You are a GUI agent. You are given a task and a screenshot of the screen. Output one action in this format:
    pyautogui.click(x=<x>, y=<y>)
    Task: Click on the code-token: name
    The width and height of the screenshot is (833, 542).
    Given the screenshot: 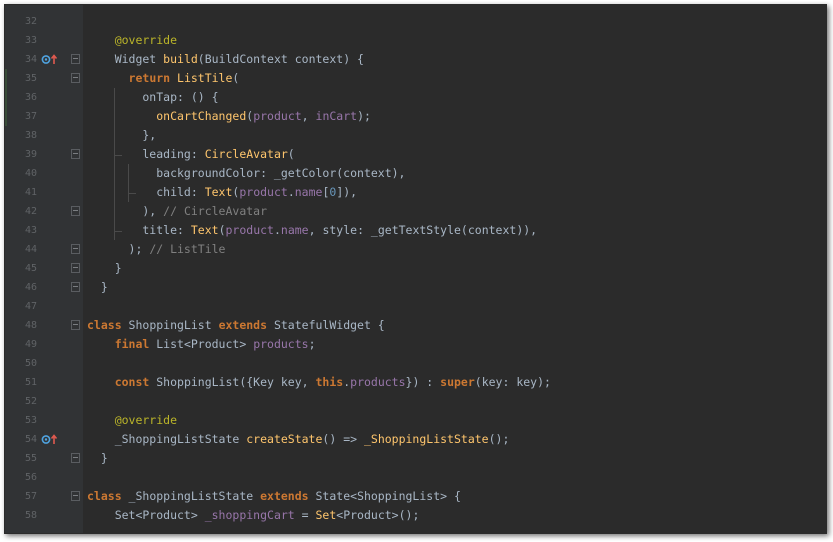 What is the action you would take?
    pyautogui.click(x=294, y=230)
    